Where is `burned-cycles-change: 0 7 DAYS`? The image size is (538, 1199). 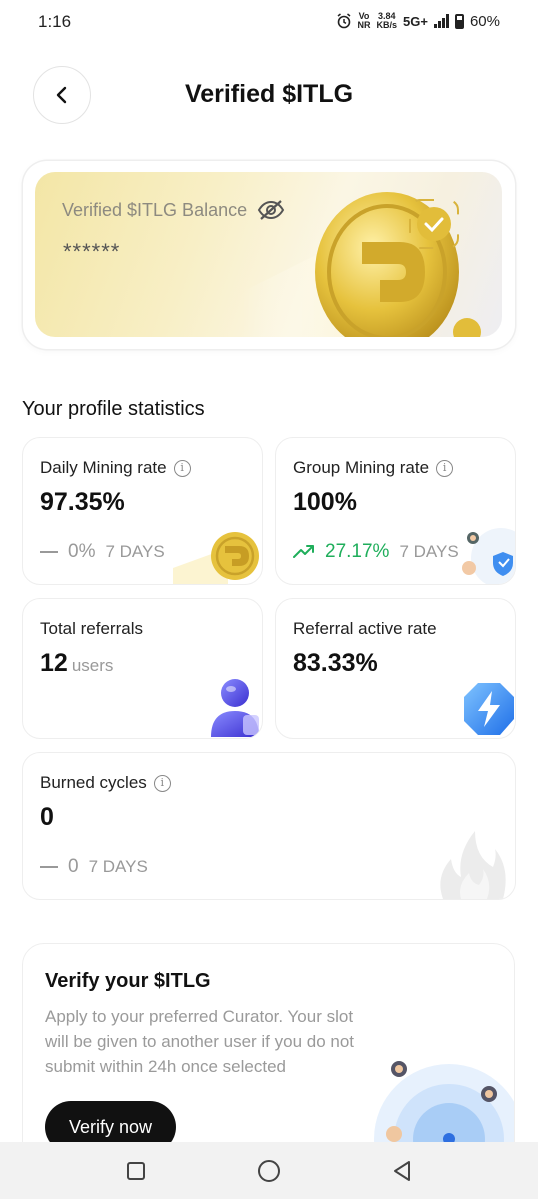 burned-cycles-change: 0 7 DAYS is located at coordinates (94, 867).